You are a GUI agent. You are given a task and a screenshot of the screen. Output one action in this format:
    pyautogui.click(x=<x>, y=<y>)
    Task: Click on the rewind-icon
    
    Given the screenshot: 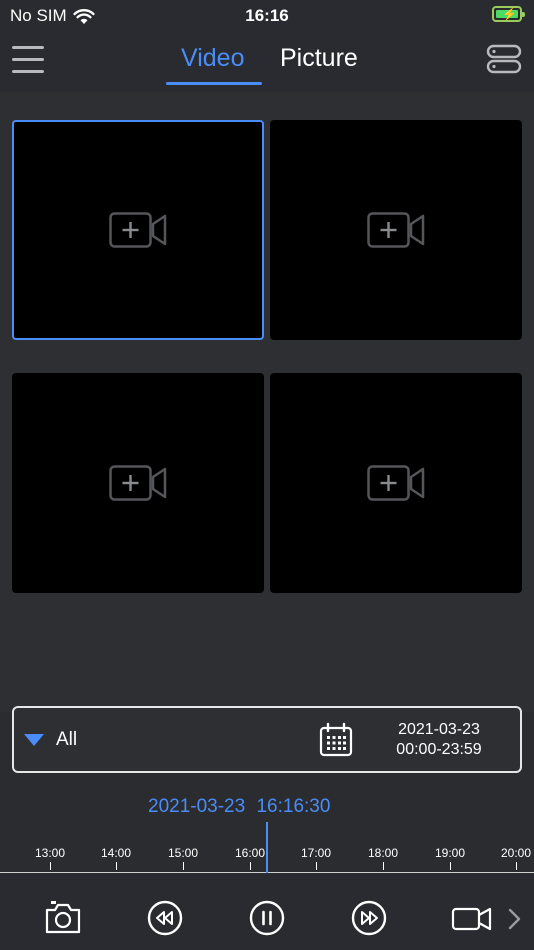 What is the action you would take?
    pyautogui.click(x=165, y=918)
    